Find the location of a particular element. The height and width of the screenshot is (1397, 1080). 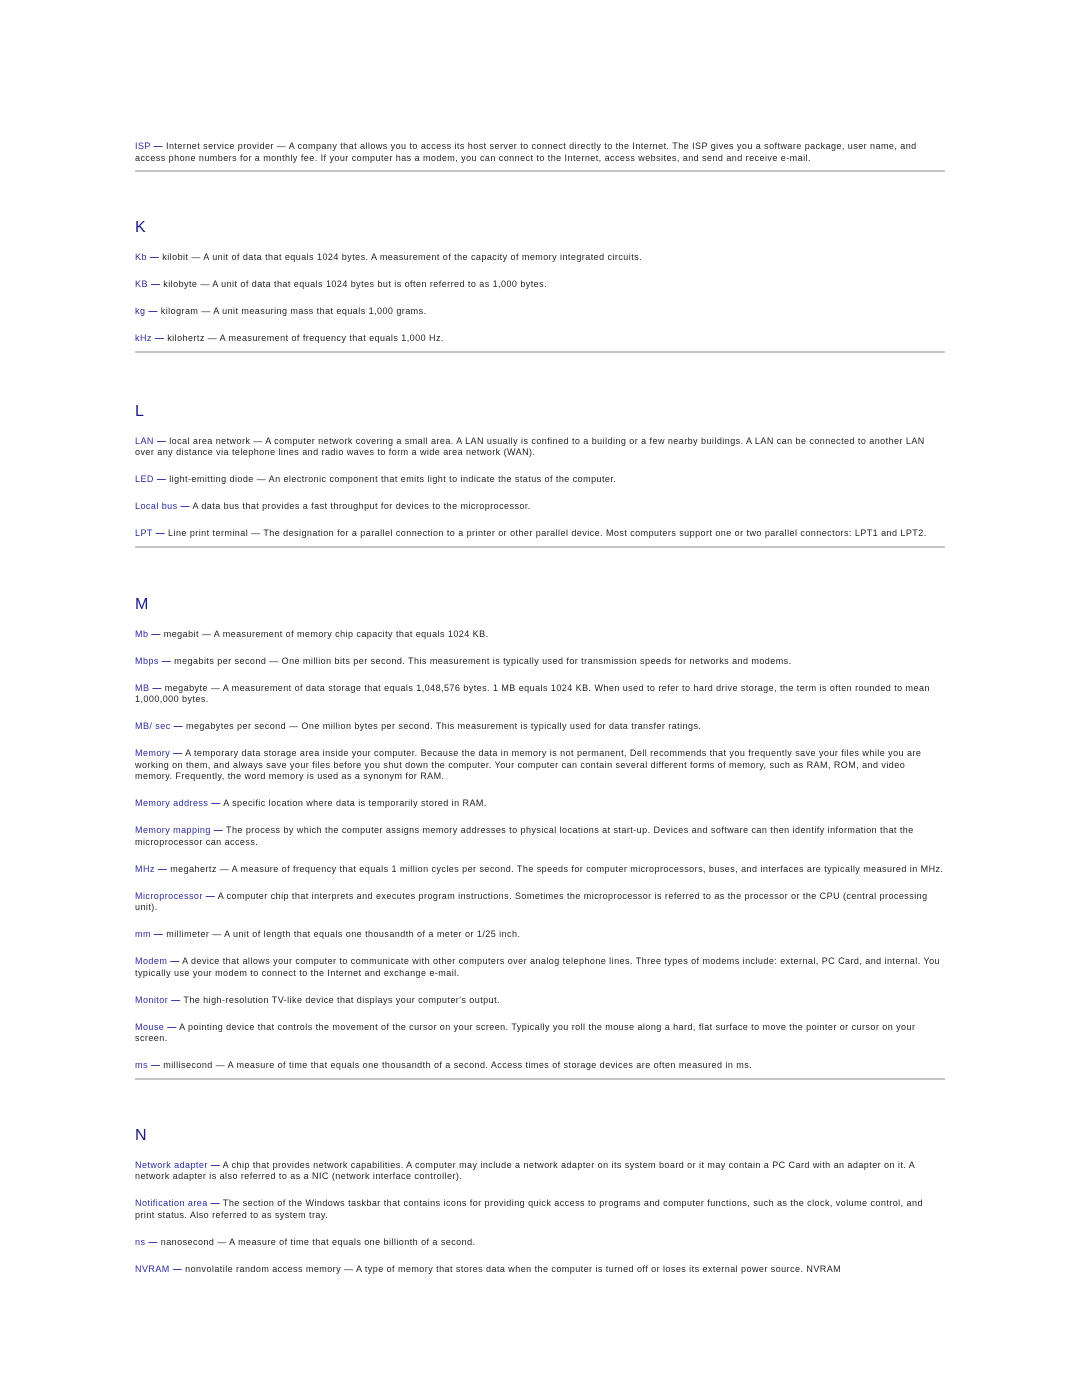

glossary-term: ISP is located at coordinates (143, 146).